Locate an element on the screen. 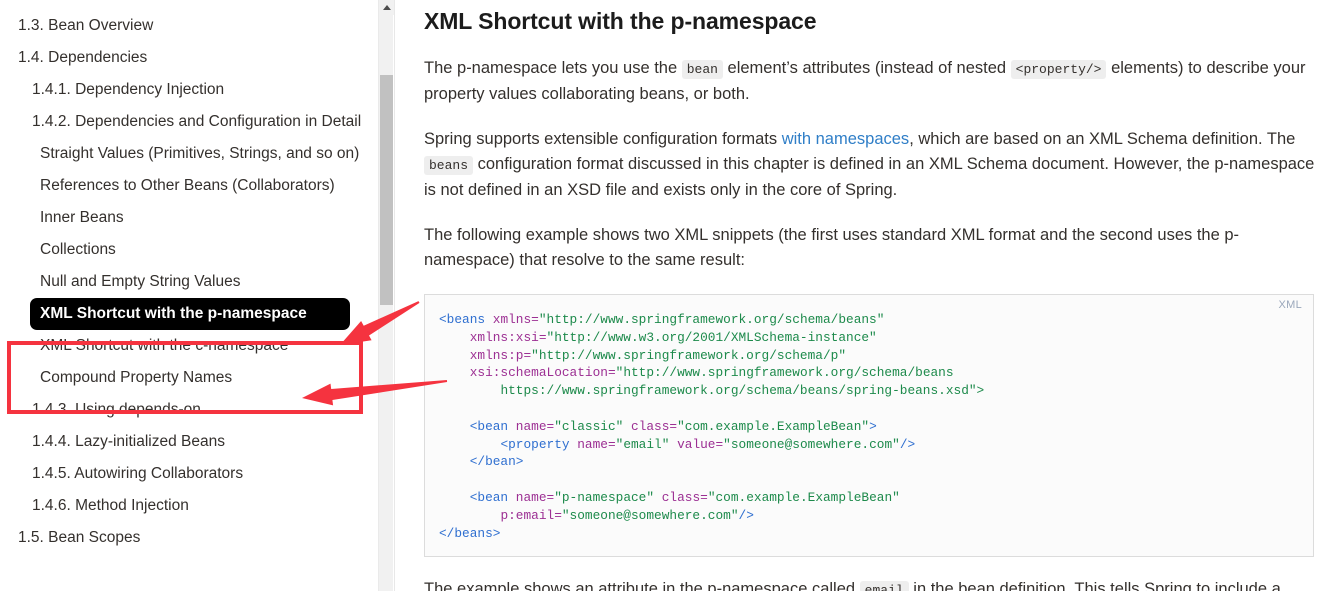 This screenshot has height=591, width=1335. toc-item-active: XML Shortcut with the p-namespace is located at coordinates (190, 314).